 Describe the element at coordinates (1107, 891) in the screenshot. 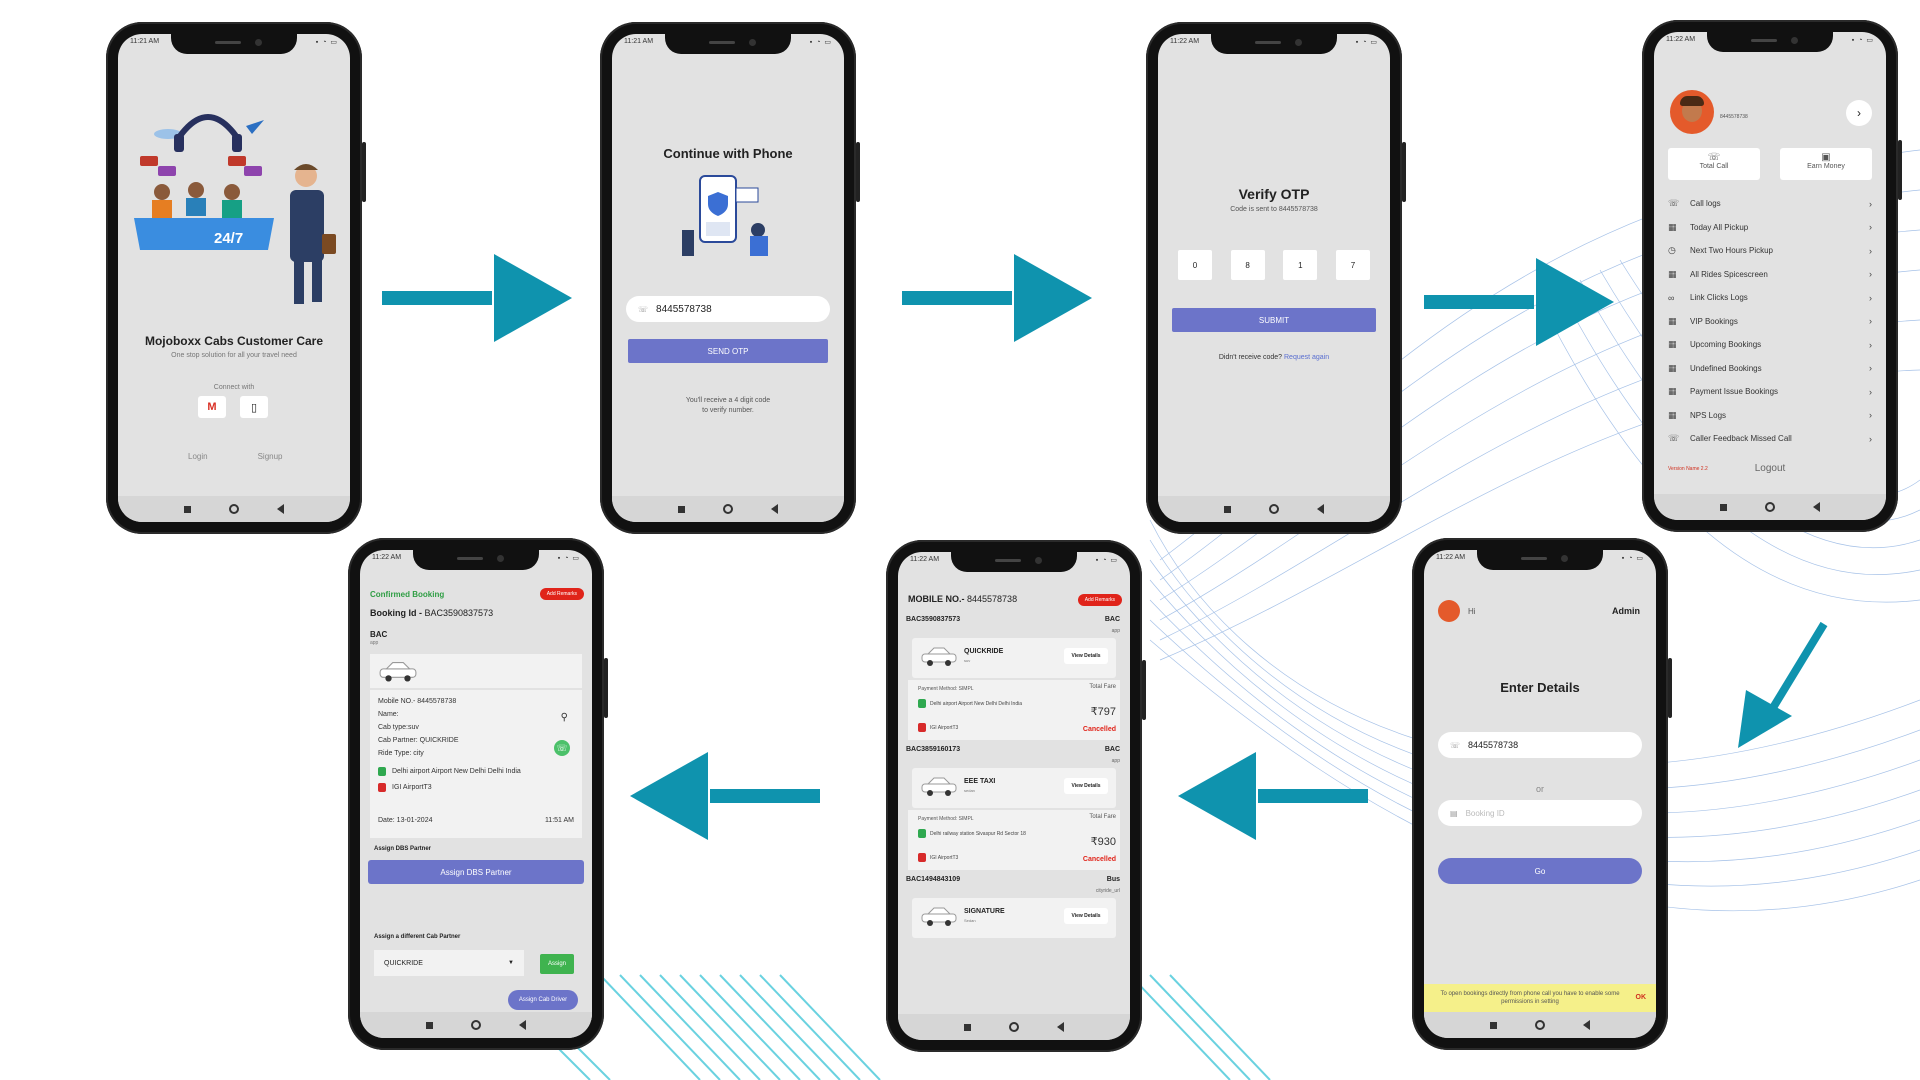

I see `booking-source: cityride_url` at that location.